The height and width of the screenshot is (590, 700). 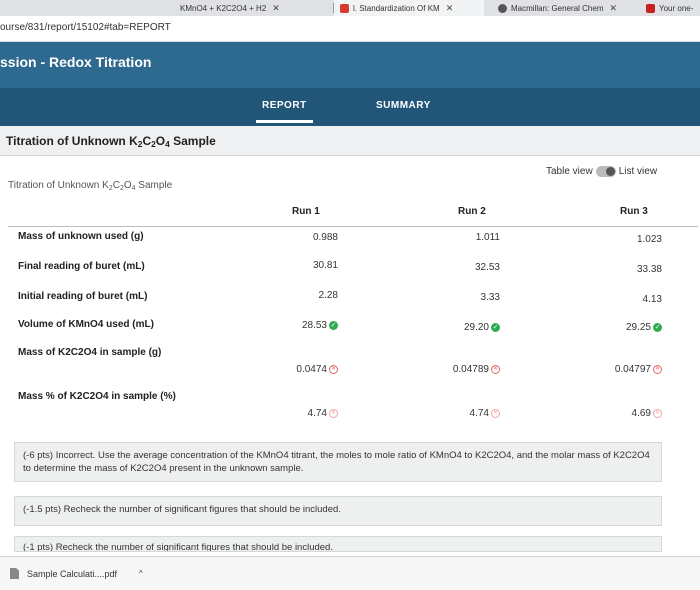 I want to click on table-cell: 0.04797 ✕, so click(x=638, y=369).